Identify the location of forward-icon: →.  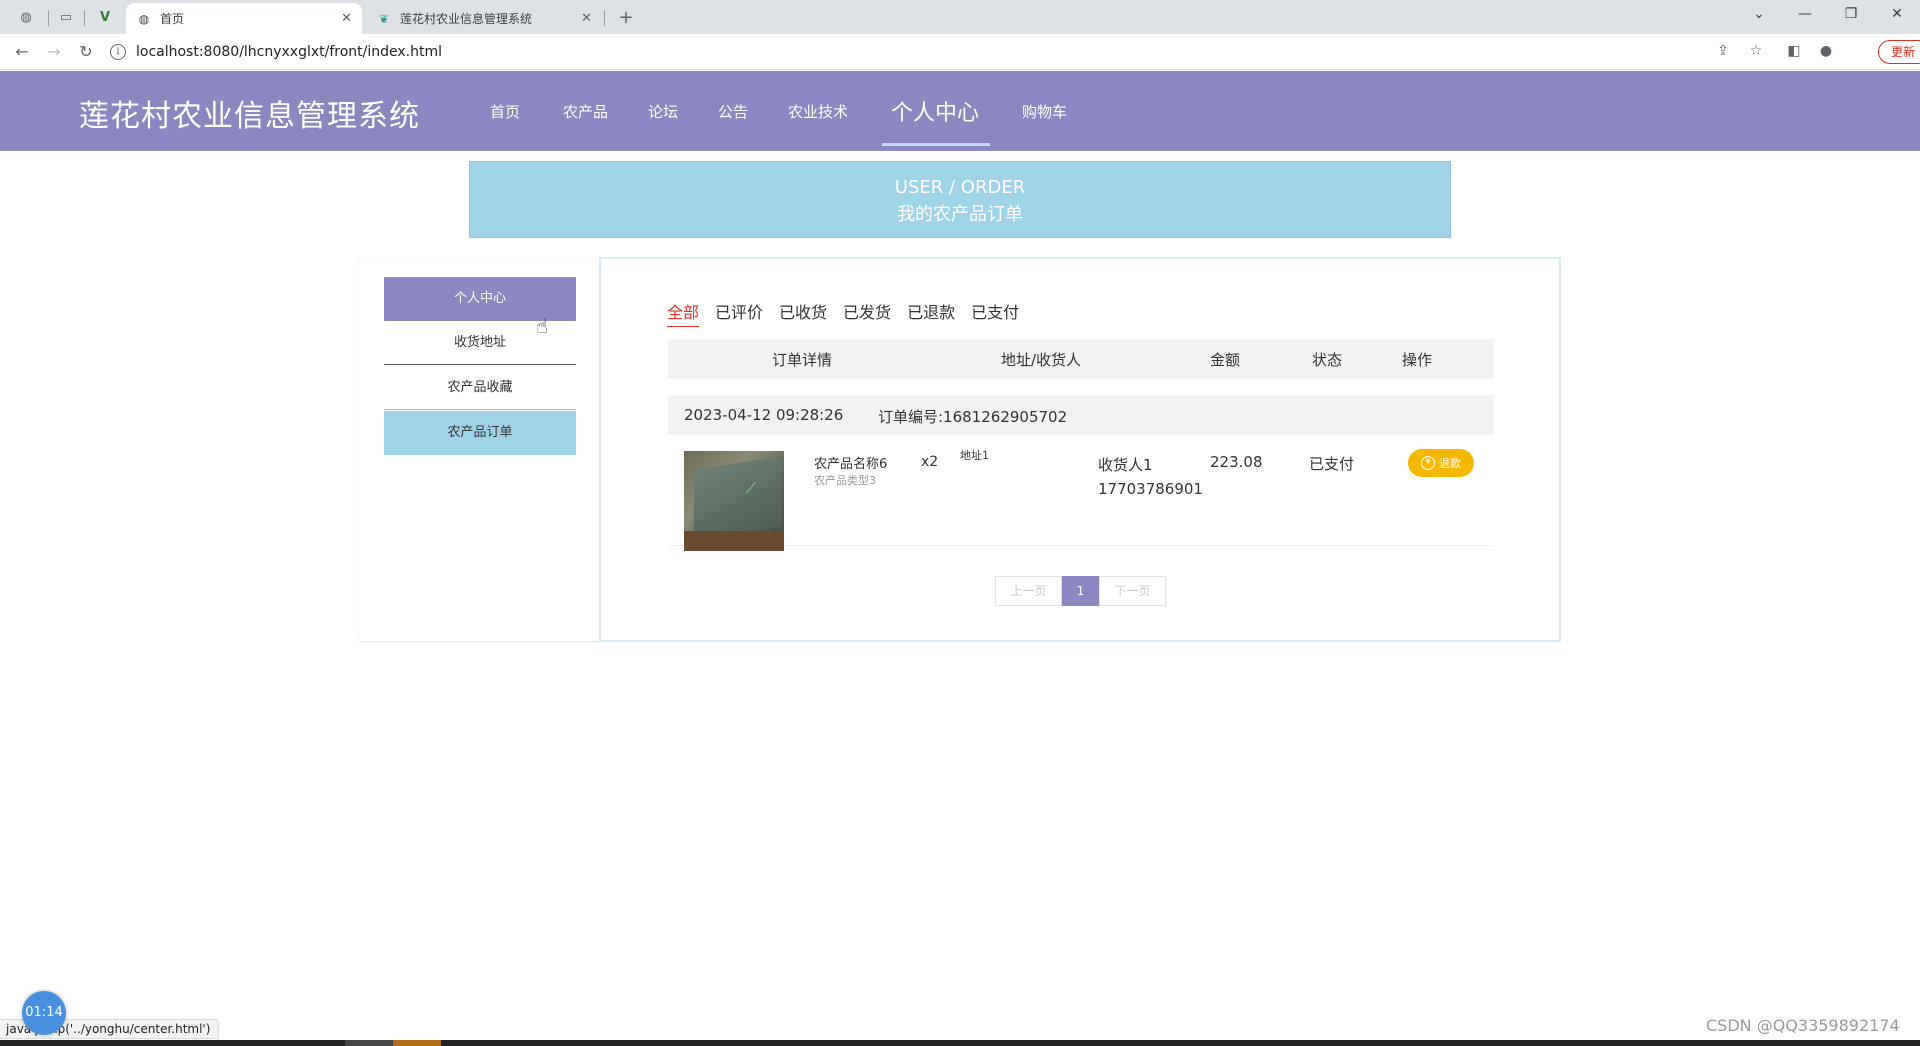
(54, 52).